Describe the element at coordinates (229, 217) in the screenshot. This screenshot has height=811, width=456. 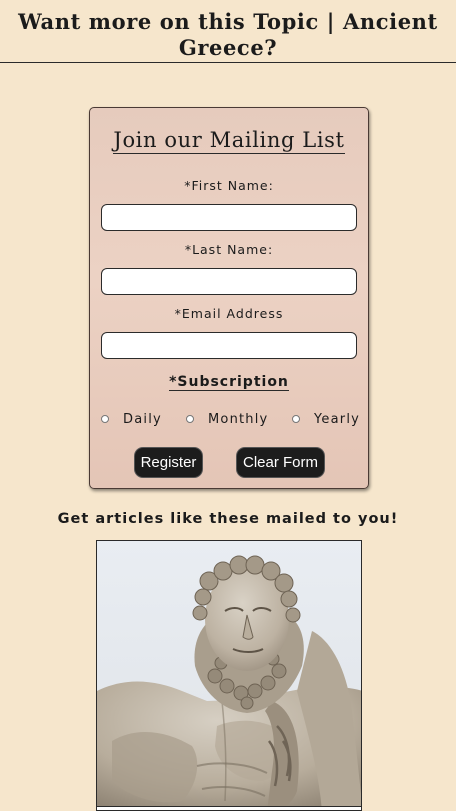
I see `first-name-input` at that location.